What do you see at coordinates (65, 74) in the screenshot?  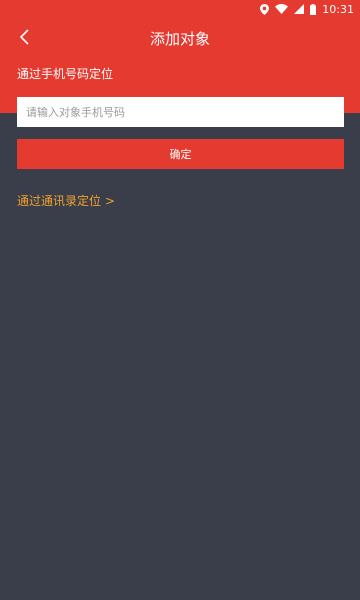 I see `section-label: 通过手机号码定位` at bounding box center [65, 74].